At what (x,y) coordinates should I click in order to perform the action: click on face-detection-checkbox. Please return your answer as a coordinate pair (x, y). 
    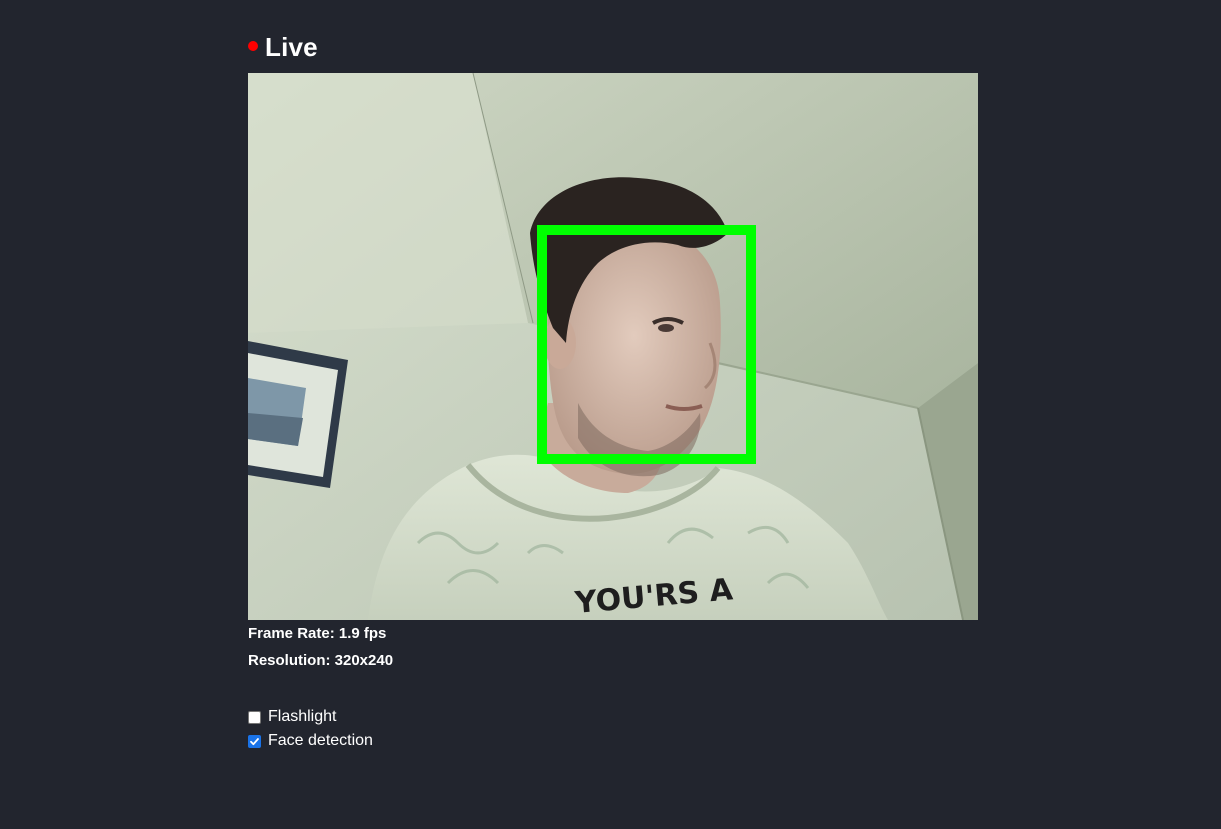
    Looking at the image, I should click on (254, 741).